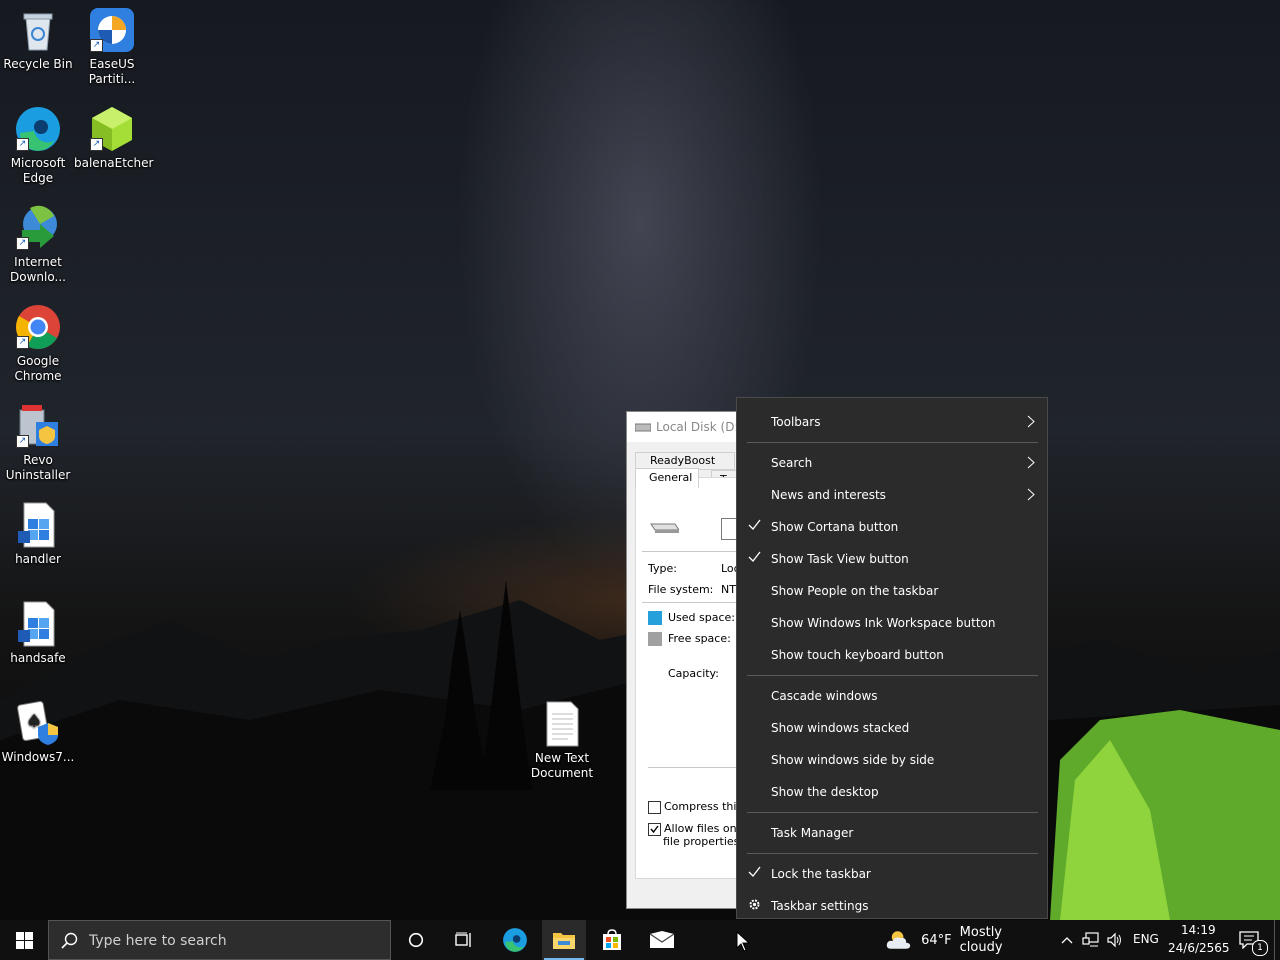 The width and height of the screenshot is (1280, 960). Describe the element at coordinates (38, 525) in the screenshot. I see `batch-file-icon` at that location.